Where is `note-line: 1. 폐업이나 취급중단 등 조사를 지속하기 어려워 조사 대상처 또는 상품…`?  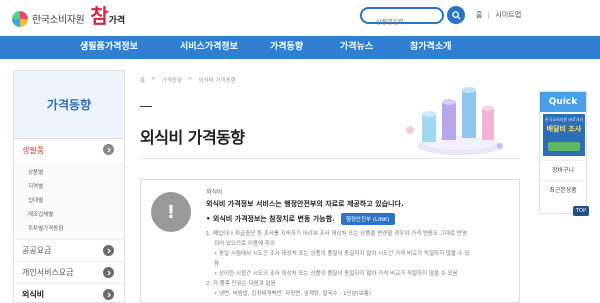 note-line: 1. 폐업이나 취급중단 등 조사를 지속하기 어려워 조사 대상처 또는 상품… is located at coordinates (336, 234).